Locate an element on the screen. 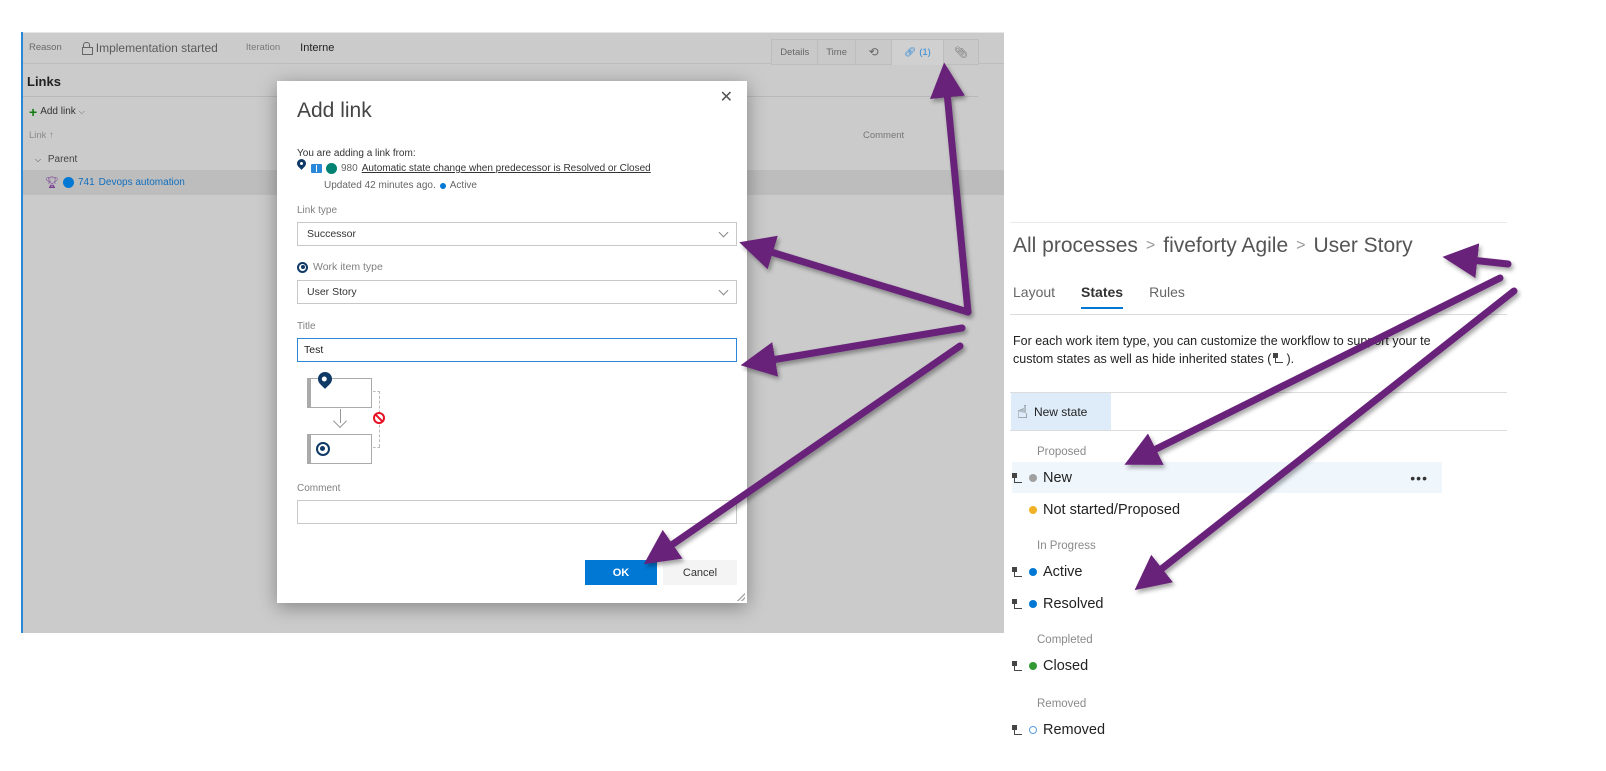 The width and height of the screenshot is (1606, 771). state-name: Closed is located at coordinates (1066, 665).